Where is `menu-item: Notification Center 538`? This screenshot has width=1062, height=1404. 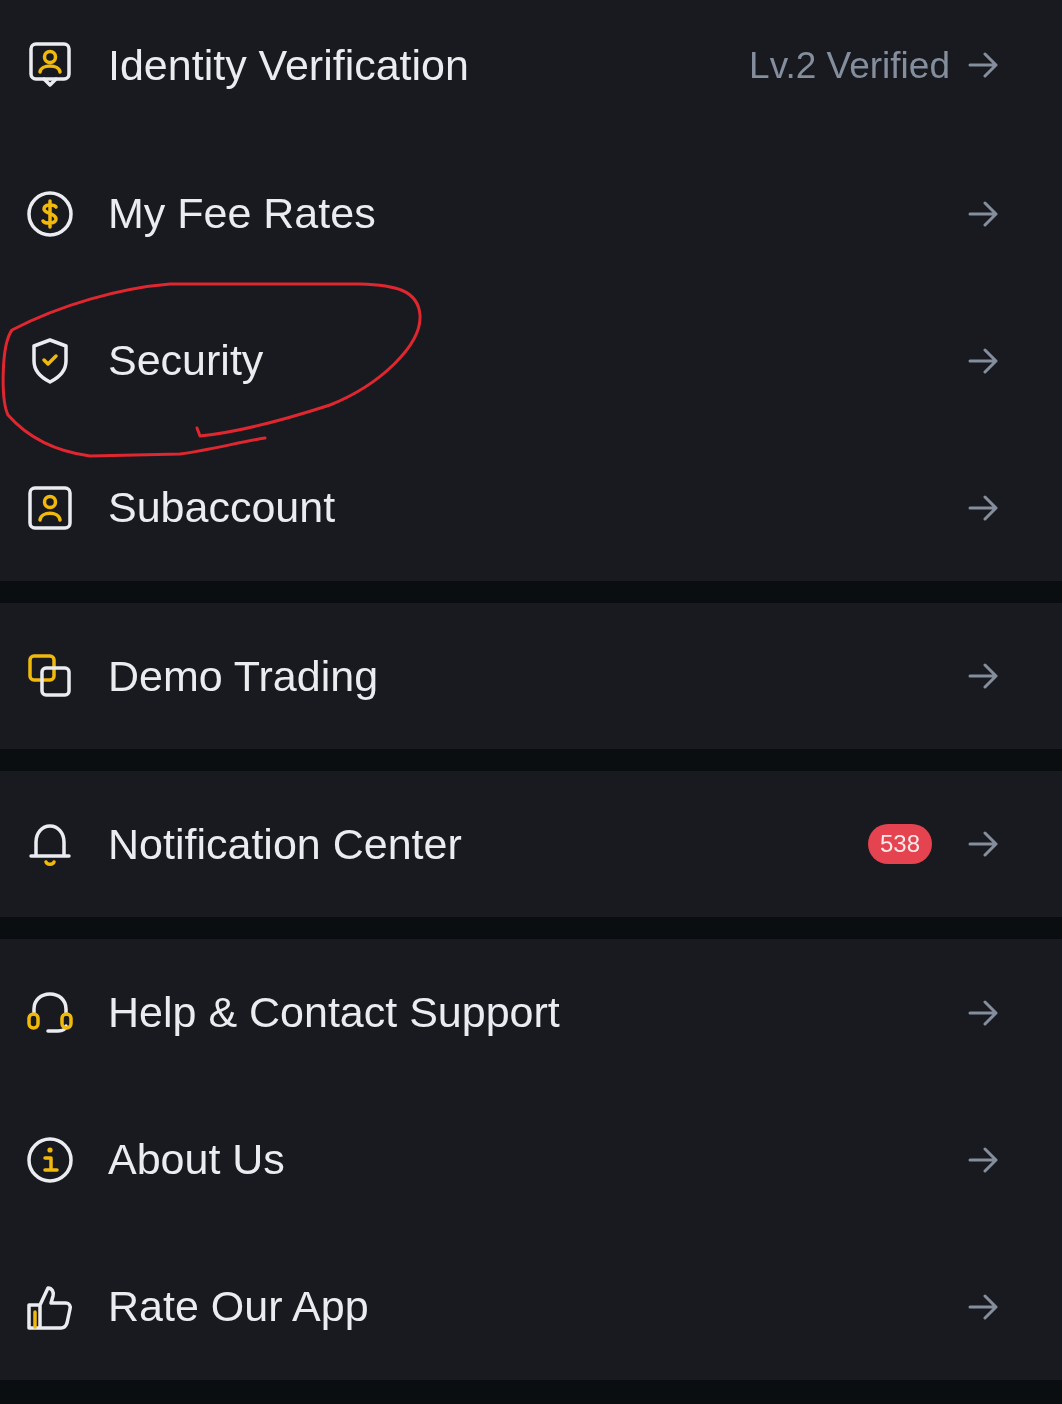
menu-item: Notification Center 538 is located at coordinates (531, 844).